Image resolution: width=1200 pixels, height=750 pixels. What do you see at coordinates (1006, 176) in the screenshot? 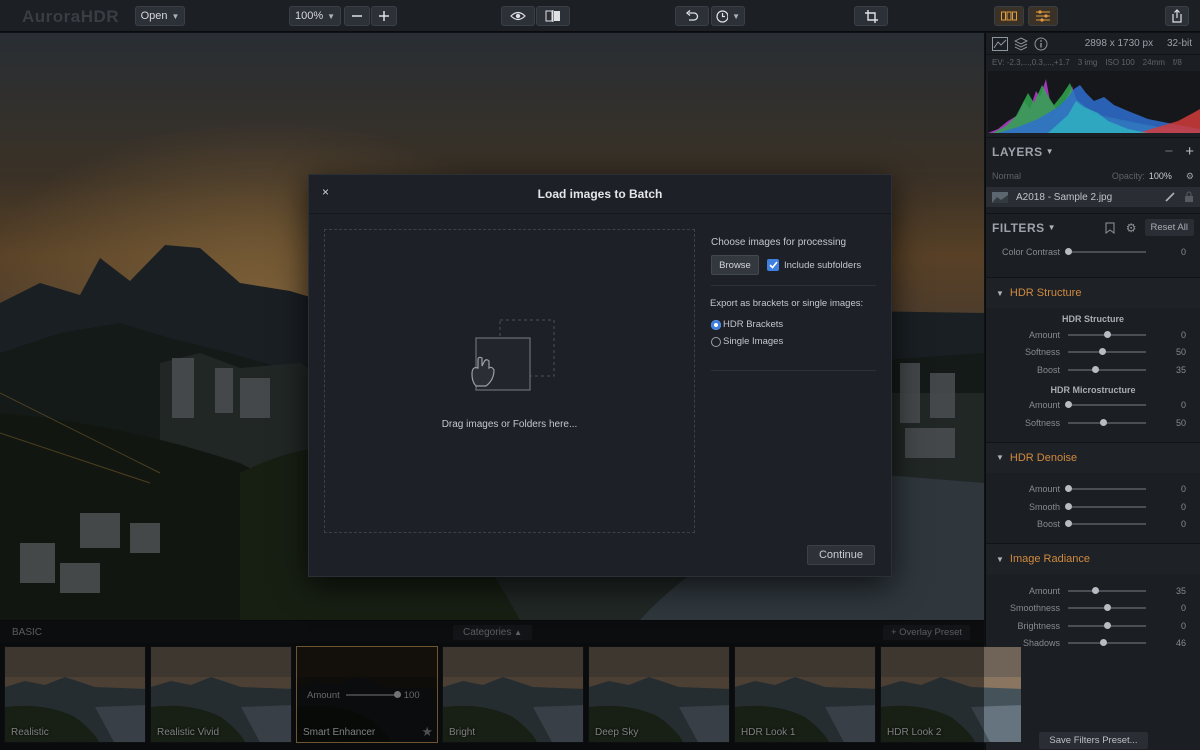
I see `blend-mode-select: Normal` at bounding box center [1006, 176].